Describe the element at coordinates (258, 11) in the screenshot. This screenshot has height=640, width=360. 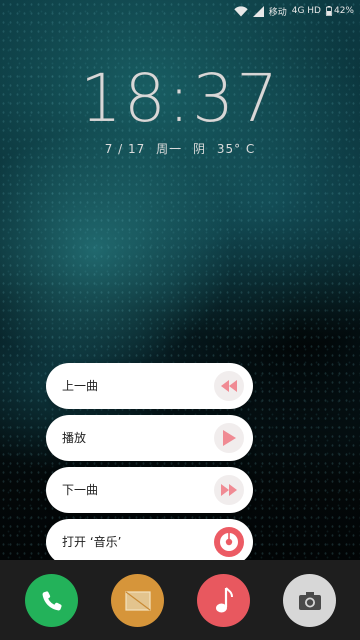
I see `signal-icon` at that location.